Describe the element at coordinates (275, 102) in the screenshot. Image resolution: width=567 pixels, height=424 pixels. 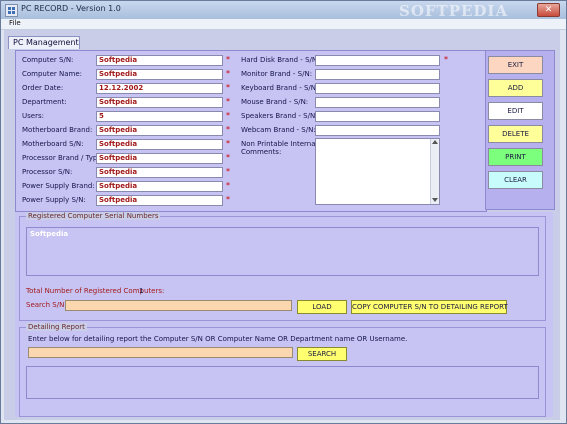
I see `label-mouse: Mouse Brand - S/N:` at that location.